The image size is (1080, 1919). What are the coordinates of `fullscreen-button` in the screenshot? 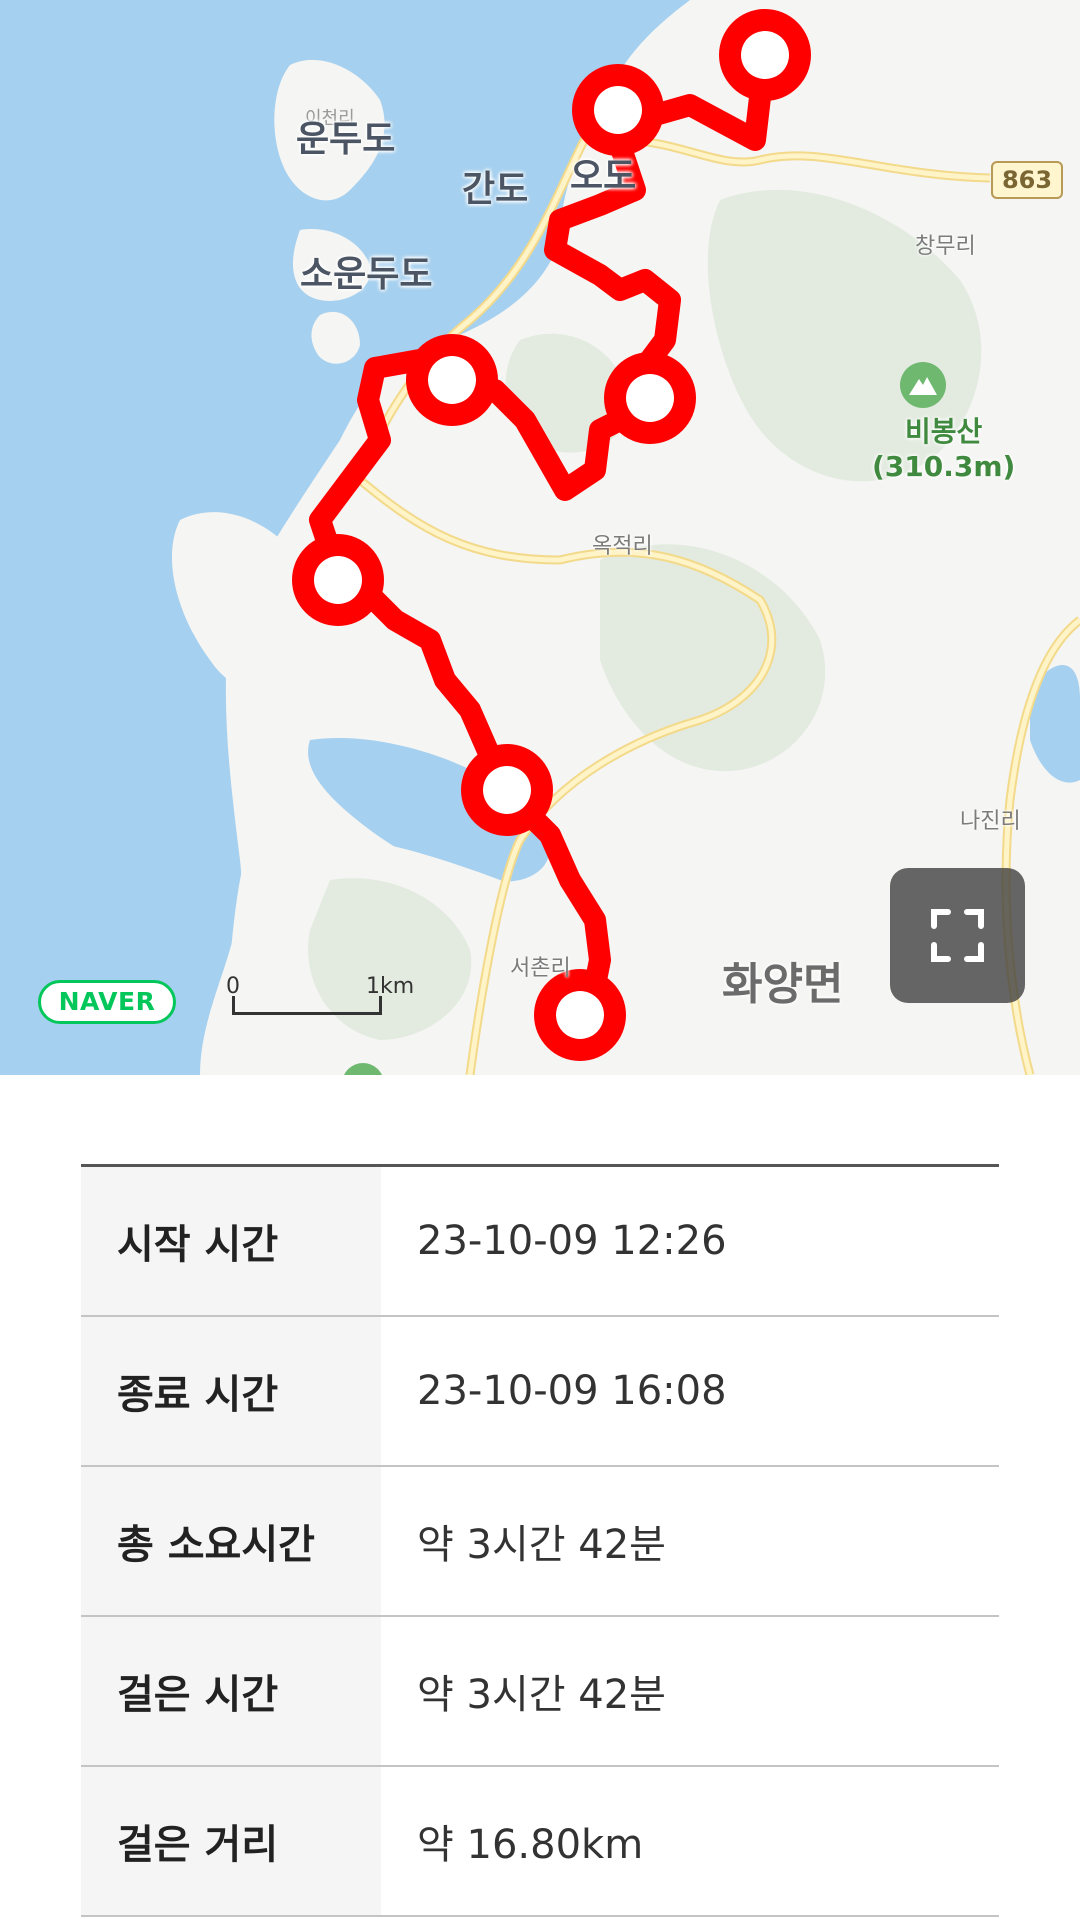 It's located at (957, 935).